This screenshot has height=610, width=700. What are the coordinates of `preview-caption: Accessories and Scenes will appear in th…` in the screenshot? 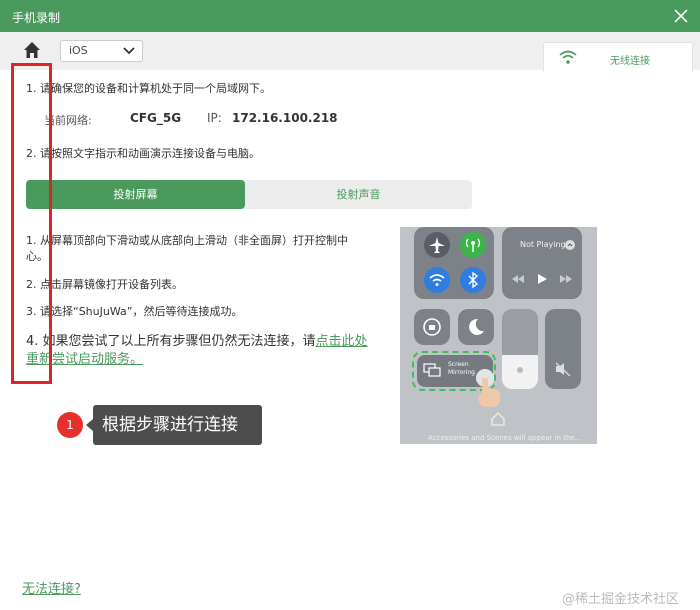 It's located at (505, 438).